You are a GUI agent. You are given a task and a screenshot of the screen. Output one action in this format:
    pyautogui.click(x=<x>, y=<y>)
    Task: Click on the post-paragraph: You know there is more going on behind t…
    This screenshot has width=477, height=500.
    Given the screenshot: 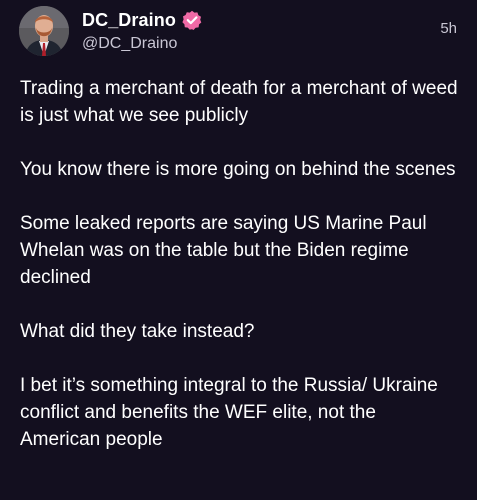 What is the action you would take?
    pyautogui.click(x=238, y=169)
    